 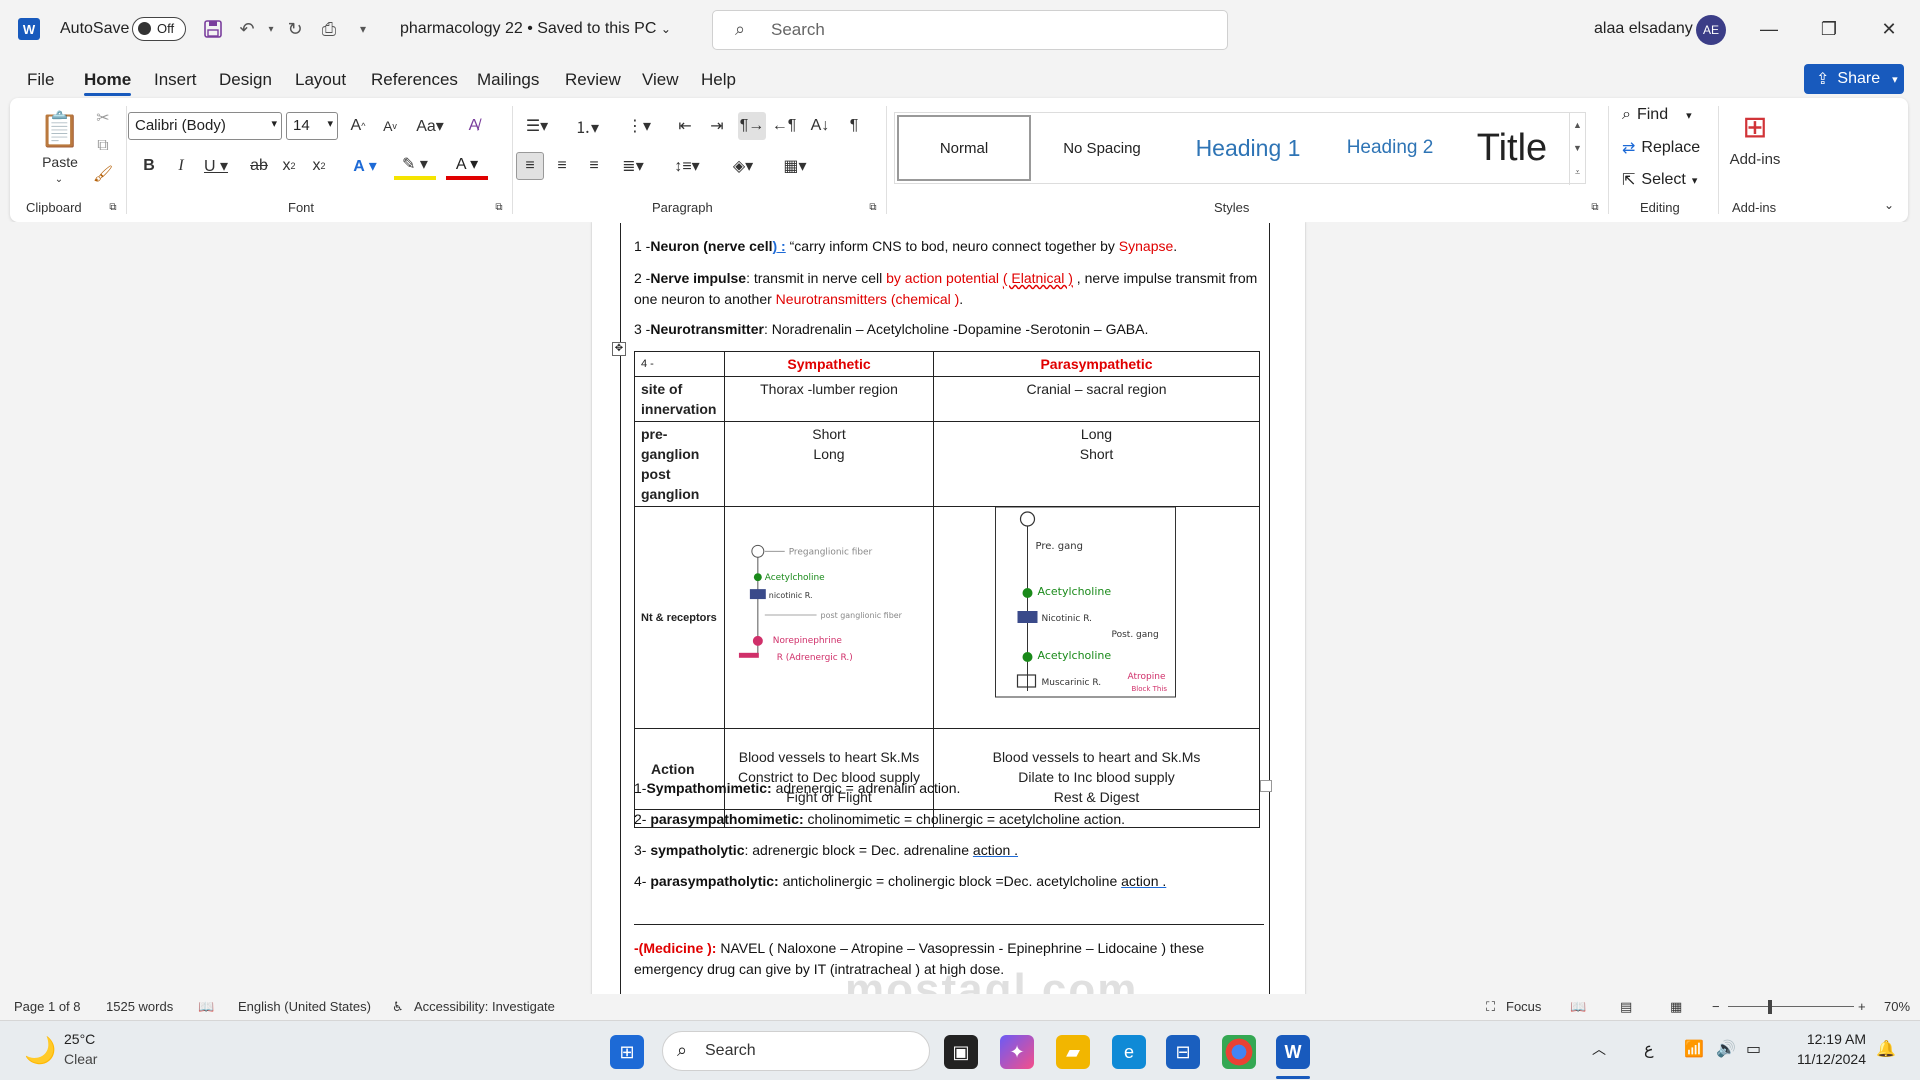 What do you see at coordinates (660, 80) in the screenshot?
I see `tab-view: View` at bounding box center [660, 80].